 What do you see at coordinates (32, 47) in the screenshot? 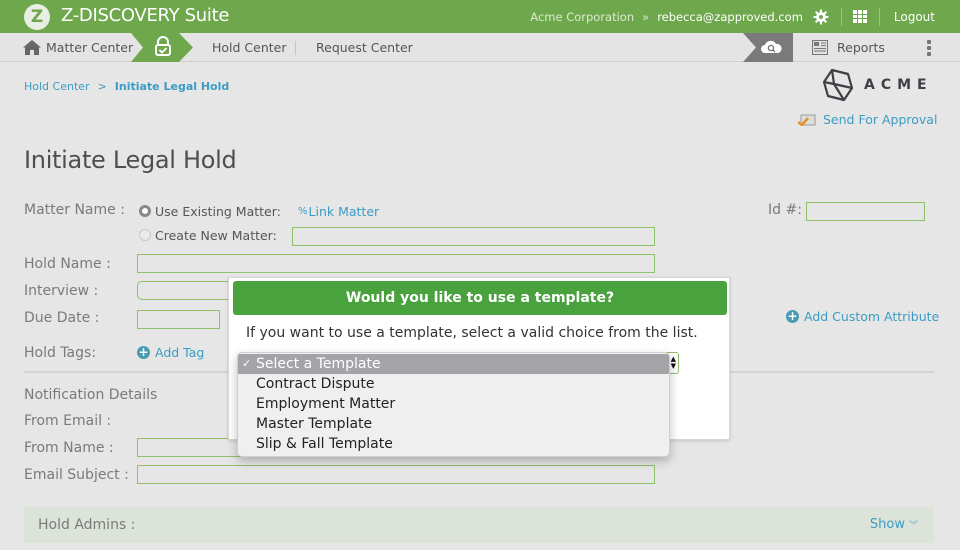
I see `home-icon` at bounding box center [32, 47].